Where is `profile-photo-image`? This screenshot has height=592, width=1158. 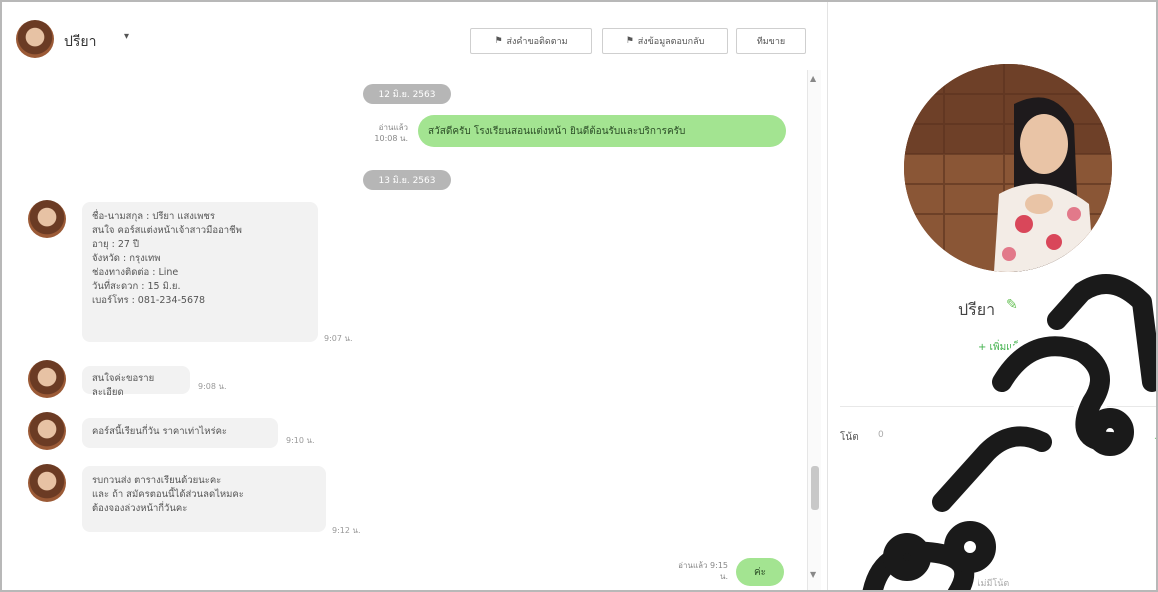
profile-photo-image is located at coordinates (1008, 168).